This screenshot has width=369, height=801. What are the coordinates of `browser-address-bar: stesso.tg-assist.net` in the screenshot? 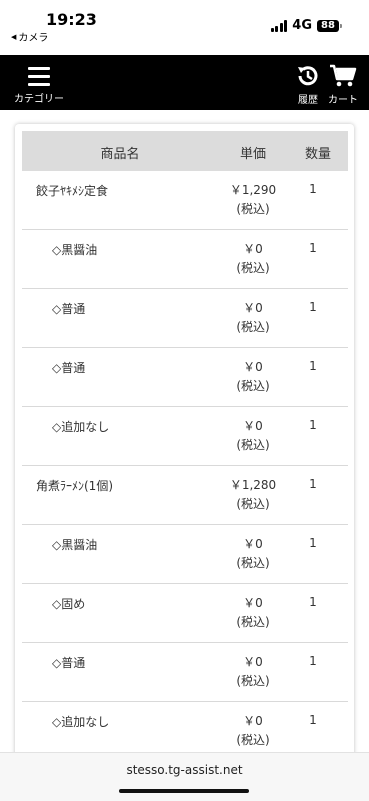 It's located at (184, 776).